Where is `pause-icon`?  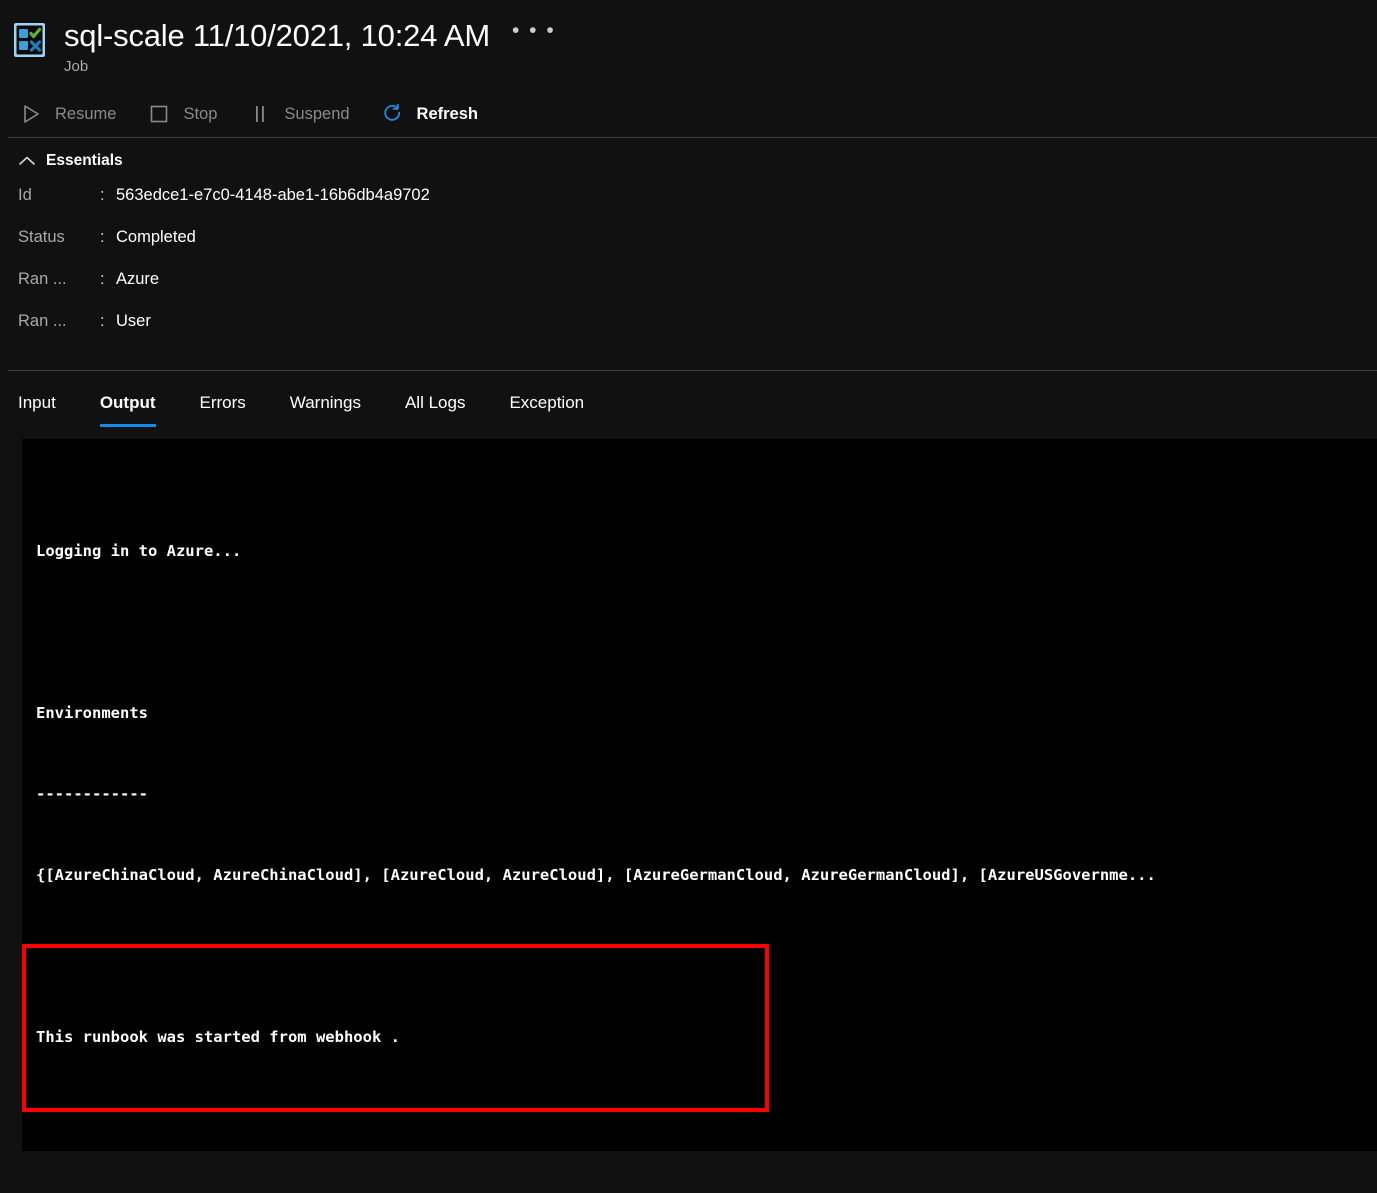 pause-icon is located at coordinates (260, 114).